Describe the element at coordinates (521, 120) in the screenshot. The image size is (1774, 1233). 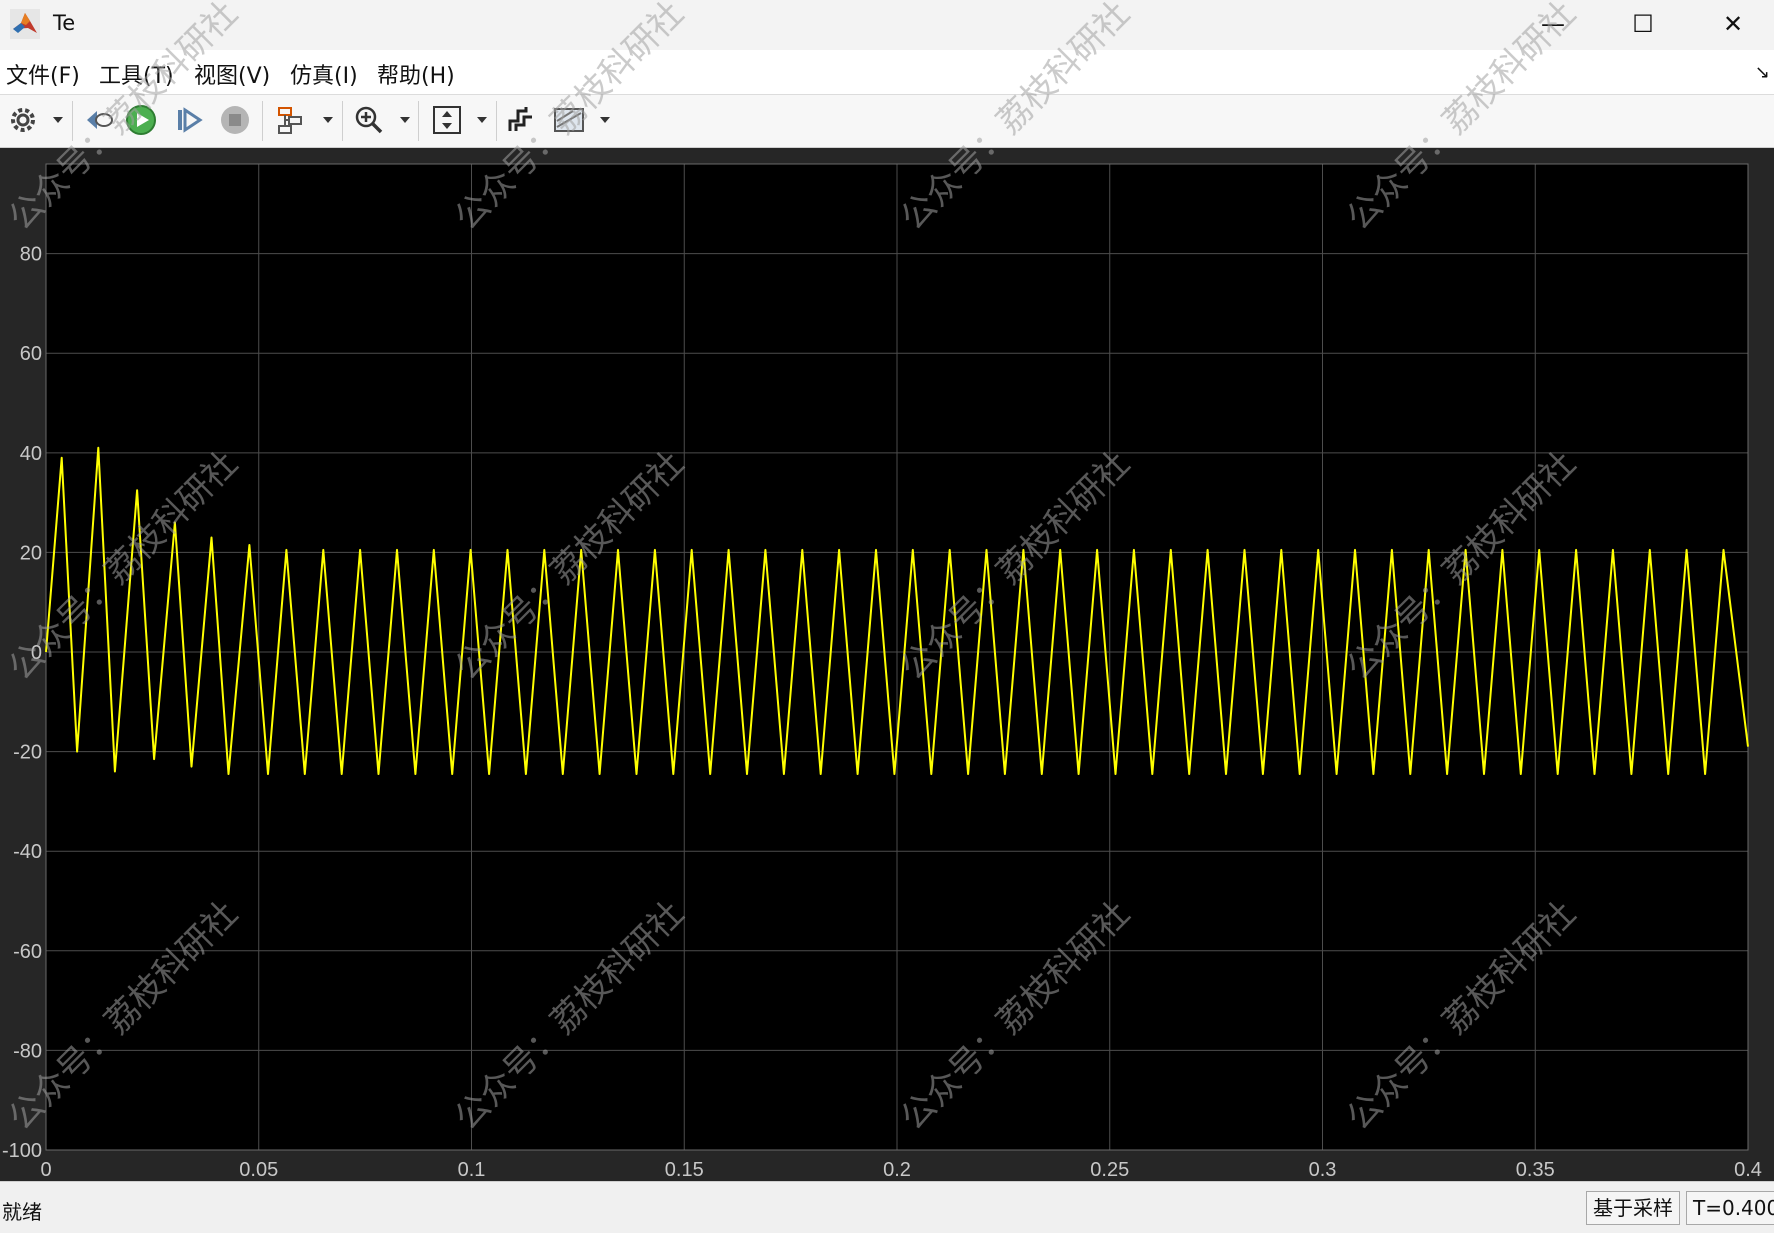
I see `signal-icon` at that location.